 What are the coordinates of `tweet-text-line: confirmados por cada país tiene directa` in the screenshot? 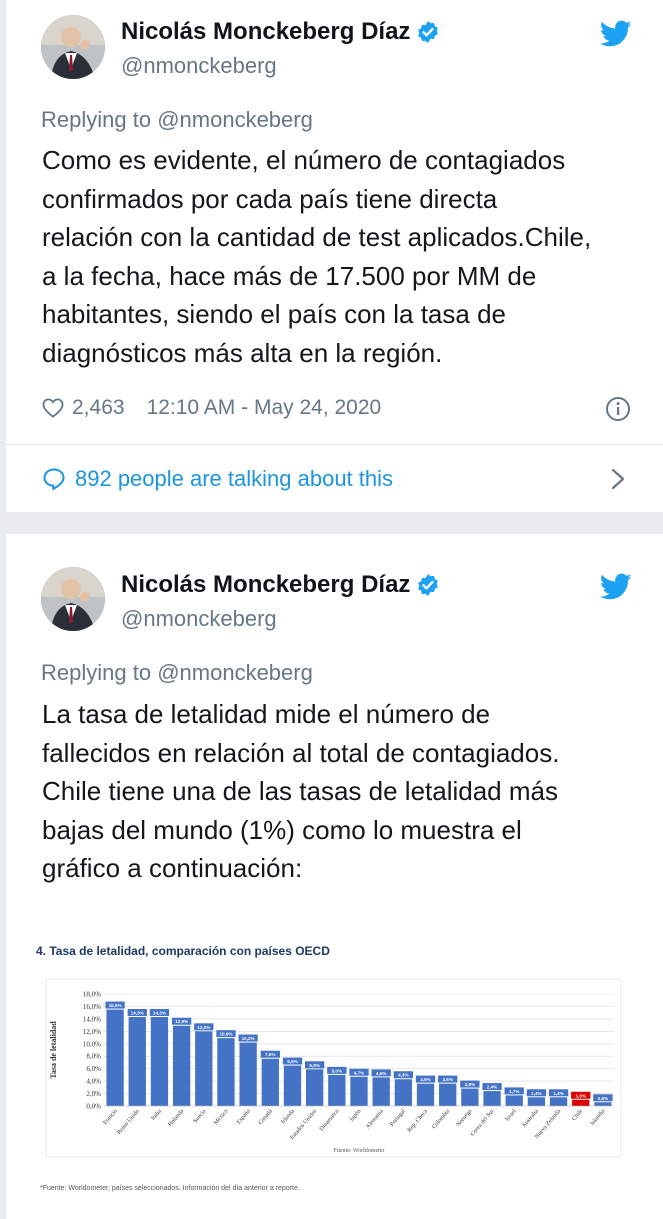 It's located at (270, 198).